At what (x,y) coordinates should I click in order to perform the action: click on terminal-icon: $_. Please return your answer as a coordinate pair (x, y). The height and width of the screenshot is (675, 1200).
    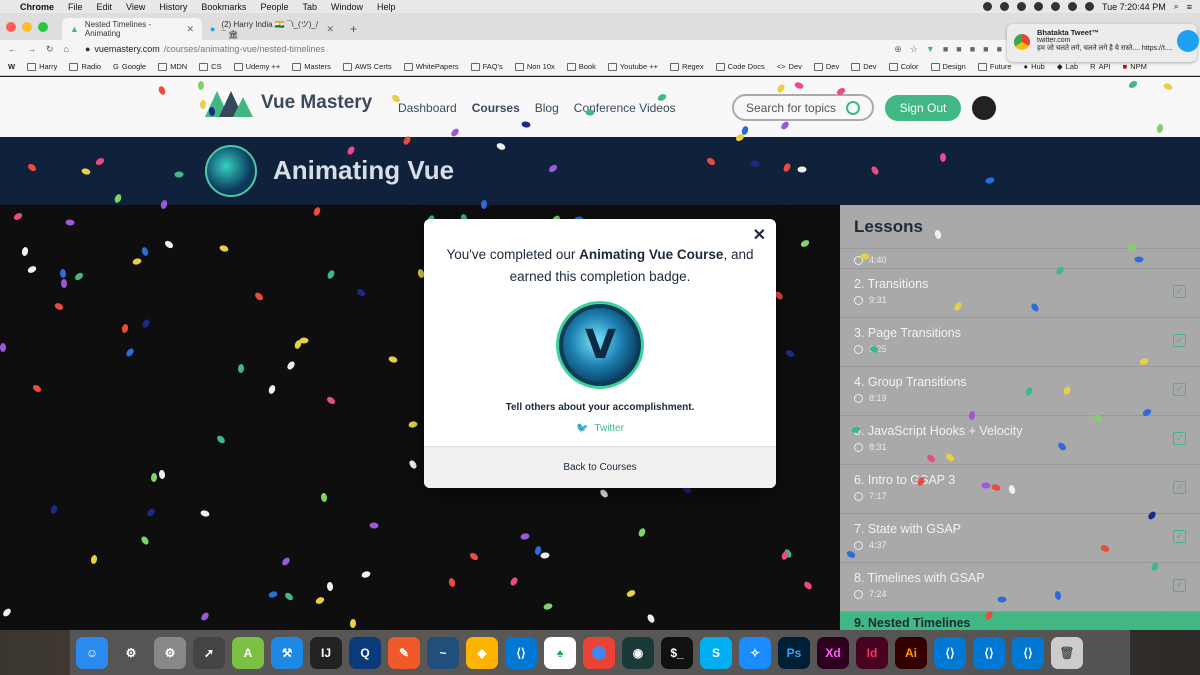
    Looking at the image, I should click on (677, 652).